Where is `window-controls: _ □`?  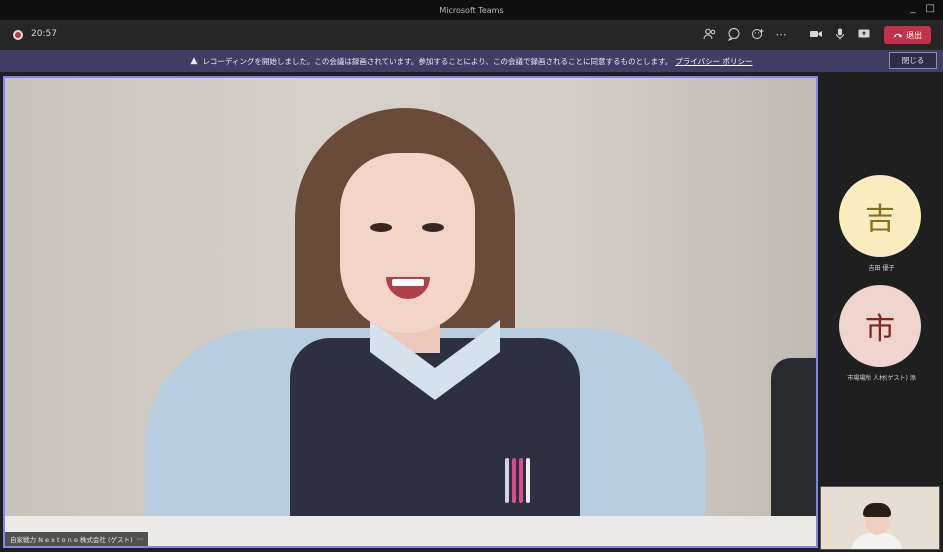 window-controls: _ □ is located at coordinates (923, 8).